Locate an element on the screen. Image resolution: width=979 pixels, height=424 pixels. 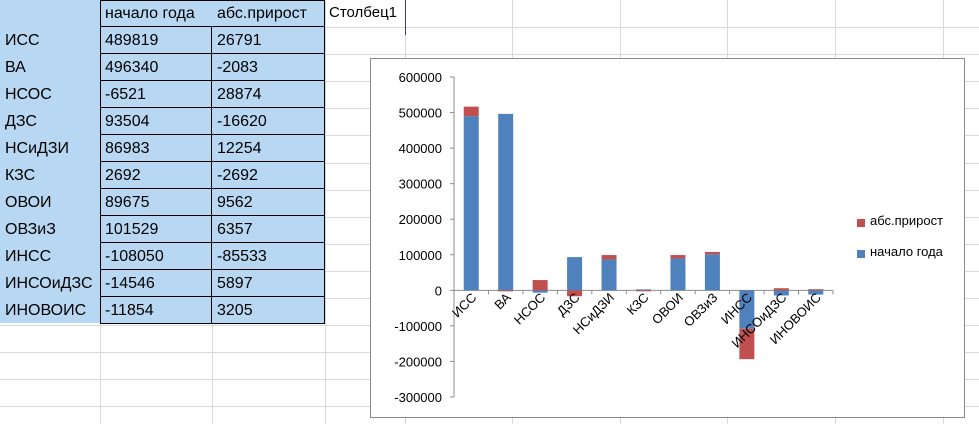
table-border is located at coordinates (100, 175).